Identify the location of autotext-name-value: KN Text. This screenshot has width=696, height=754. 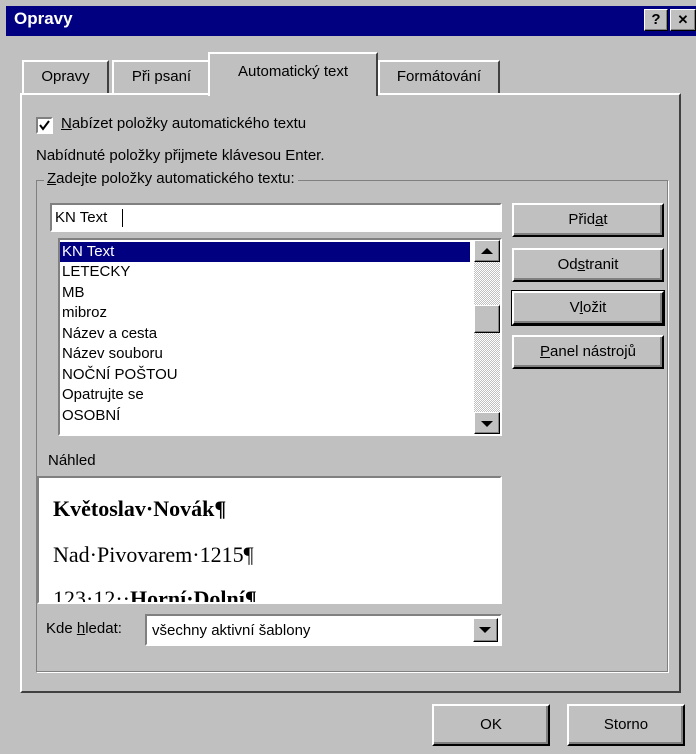
(81, 217).